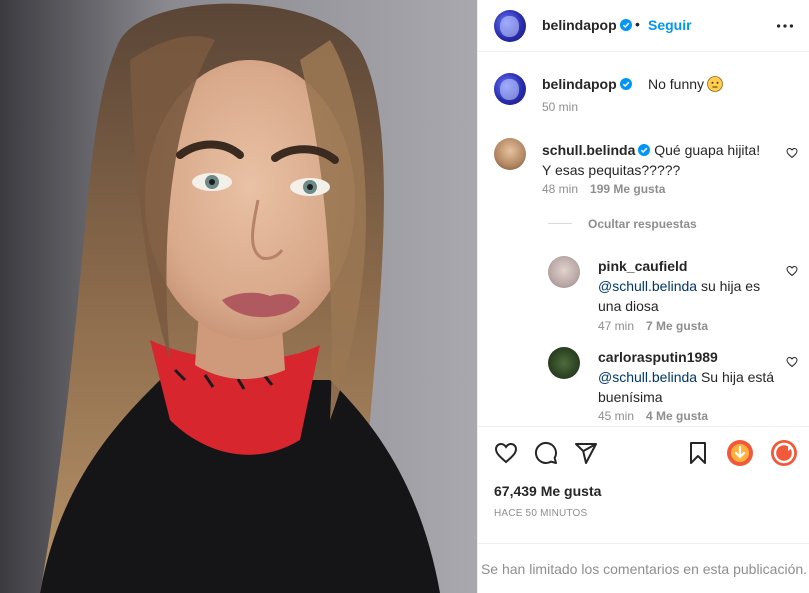  What do you see at coordinates (785, 26) in the screenshot?
I see `more-options-icon` at bounding box center [785, 26].